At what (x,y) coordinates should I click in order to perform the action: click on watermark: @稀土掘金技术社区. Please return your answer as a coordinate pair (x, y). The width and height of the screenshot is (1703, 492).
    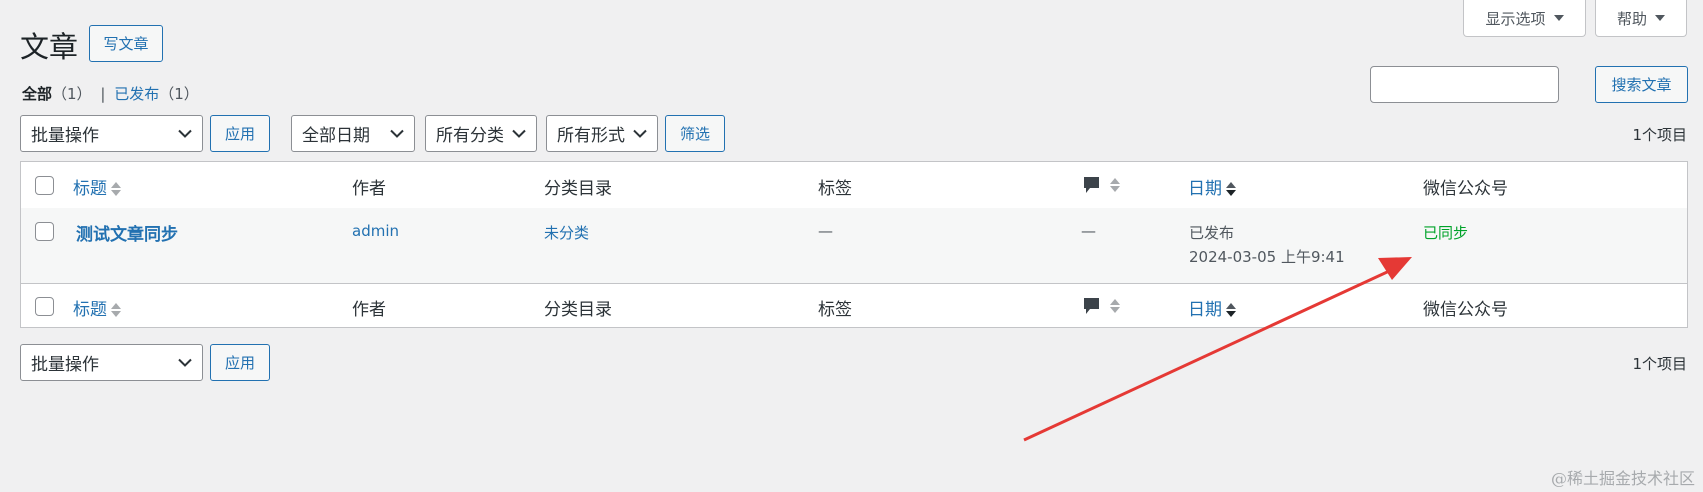
    Looking at the image, I should click on (1622, 478).